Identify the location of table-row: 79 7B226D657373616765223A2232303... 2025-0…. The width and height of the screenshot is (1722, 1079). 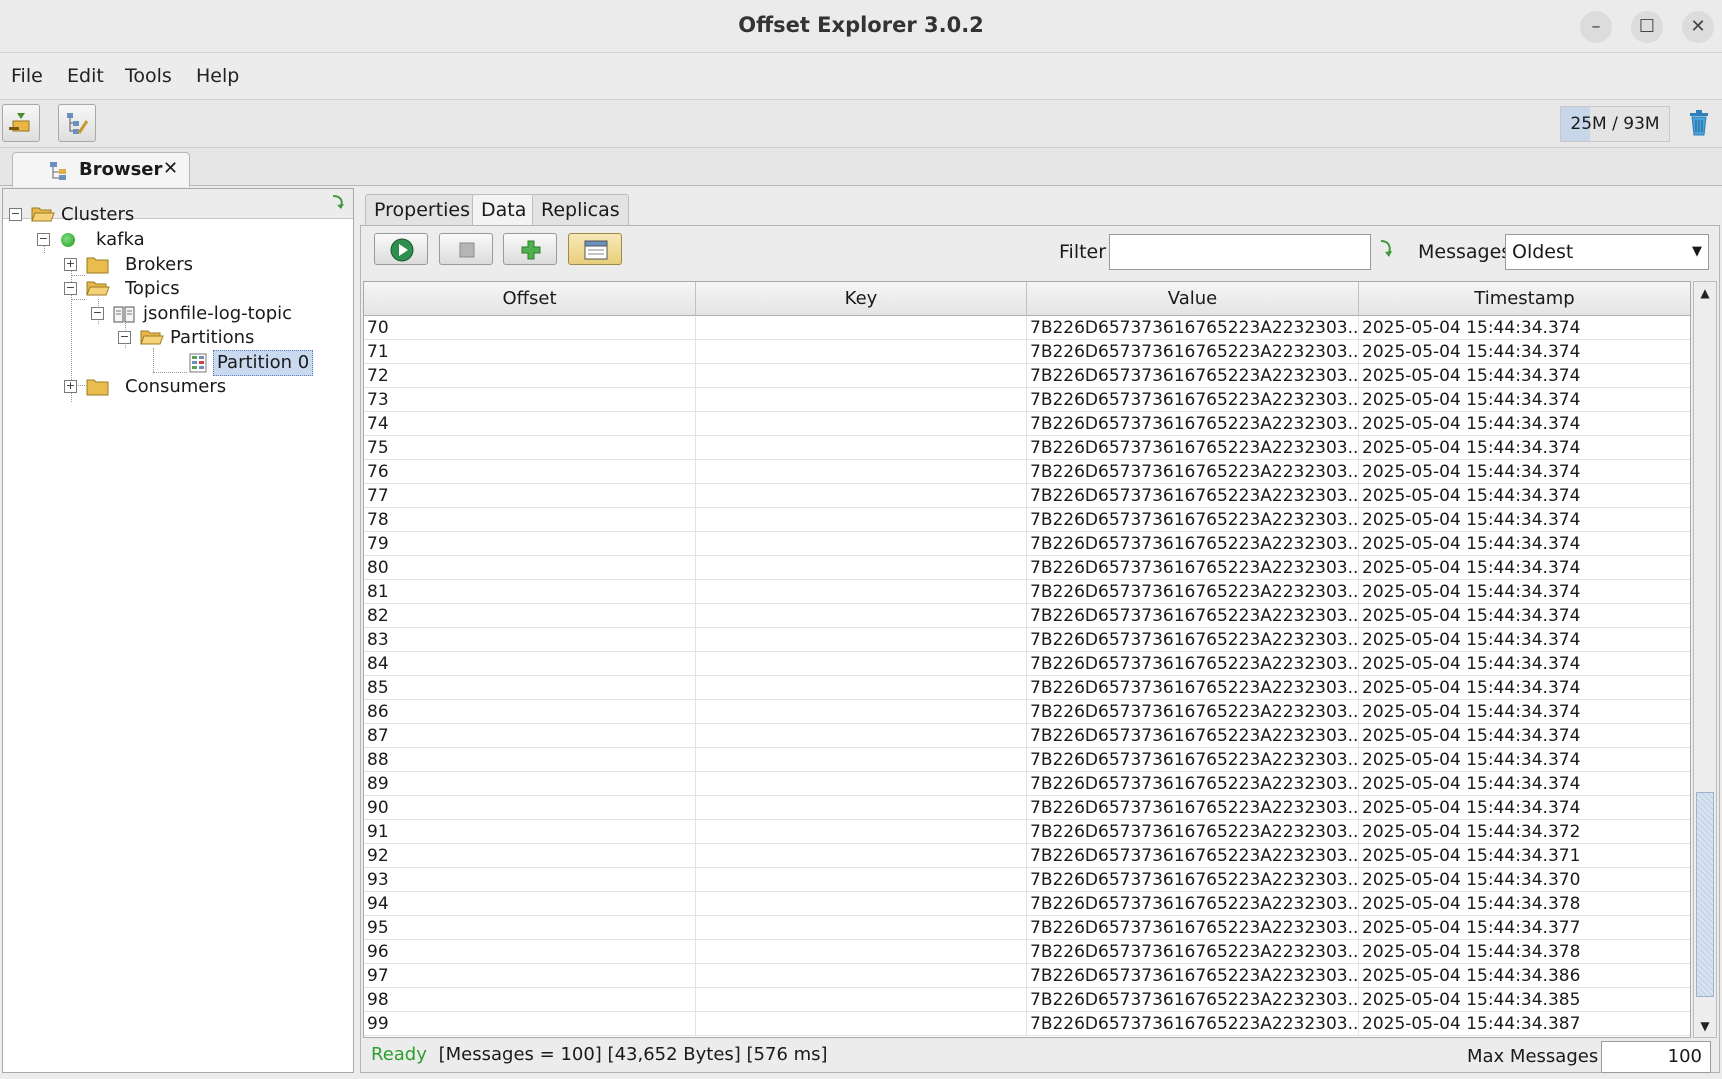
(1027, 544).